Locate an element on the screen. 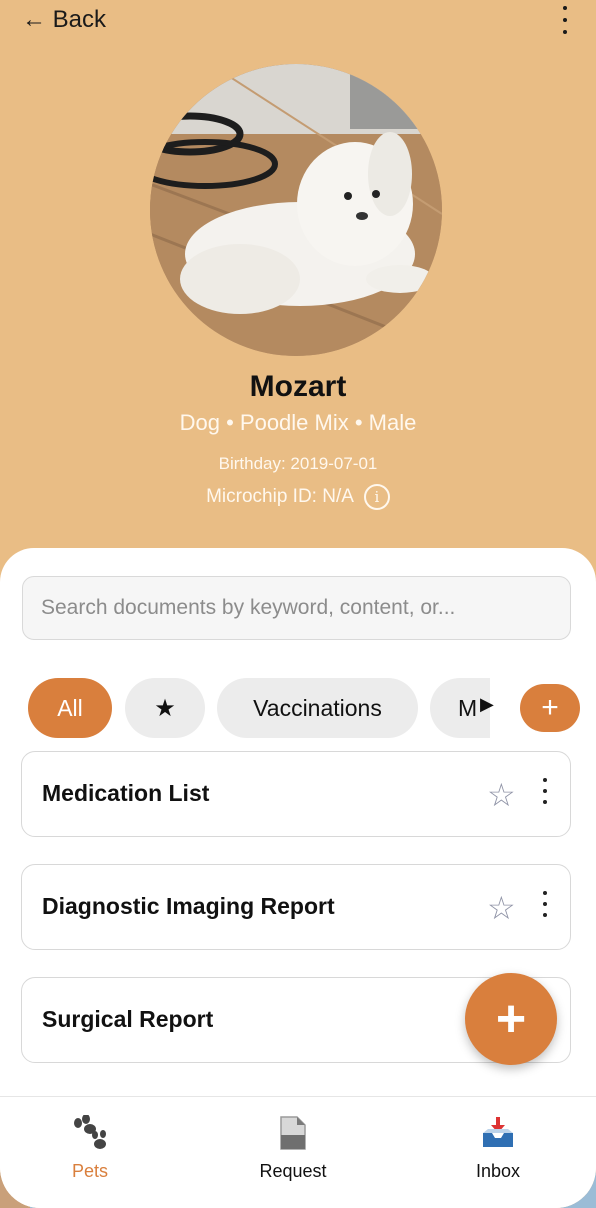 The image size is (596, 1208). document-card: Diagnostic Imaging Report ☆ is located at coordinates (296, 907).